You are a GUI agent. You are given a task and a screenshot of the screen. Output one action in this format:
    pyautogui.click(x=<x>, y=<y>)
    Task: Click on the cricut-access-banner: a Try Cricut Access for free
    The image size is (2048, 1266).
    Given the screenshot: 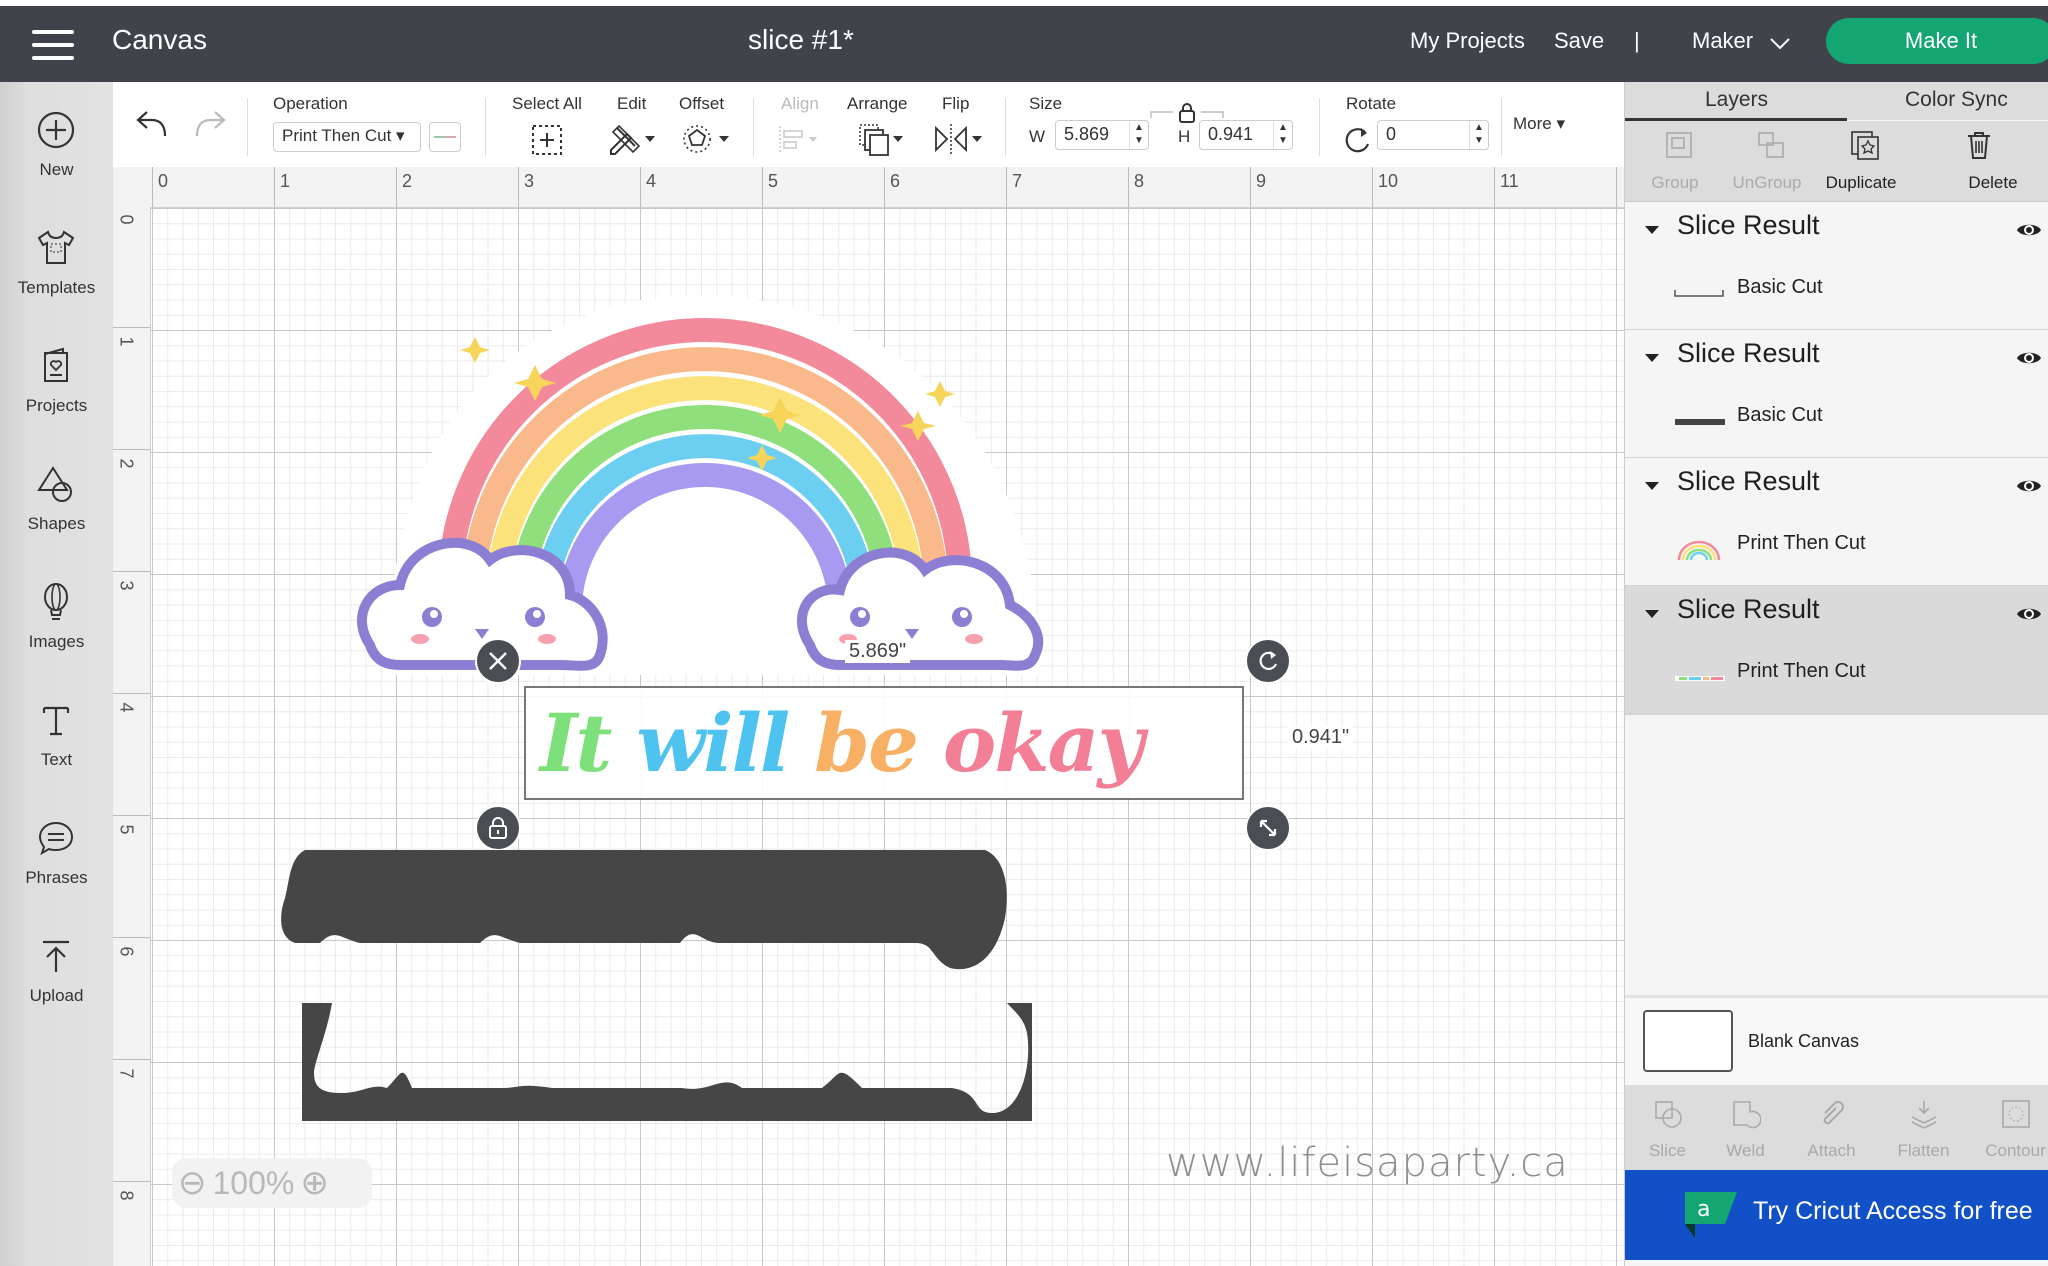 What is the action you would take?
    pyautogui.click(x=1836, y=1215)
    